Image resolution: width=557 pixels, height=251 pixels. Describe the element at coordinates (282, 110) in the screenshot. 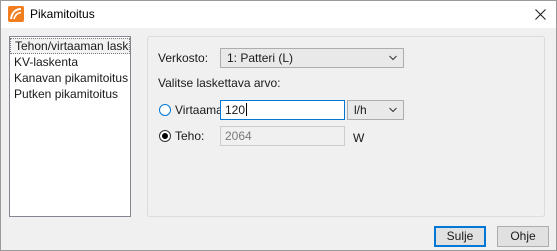

I see `flow-input: 120` at that location.